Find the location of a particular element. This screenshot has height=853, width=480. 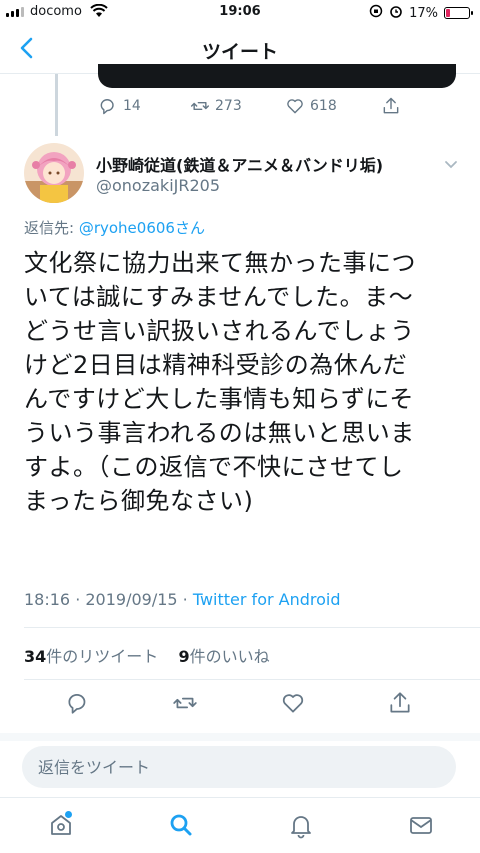

parent-retweet-button: 273 is located at coordinates (216, 106).